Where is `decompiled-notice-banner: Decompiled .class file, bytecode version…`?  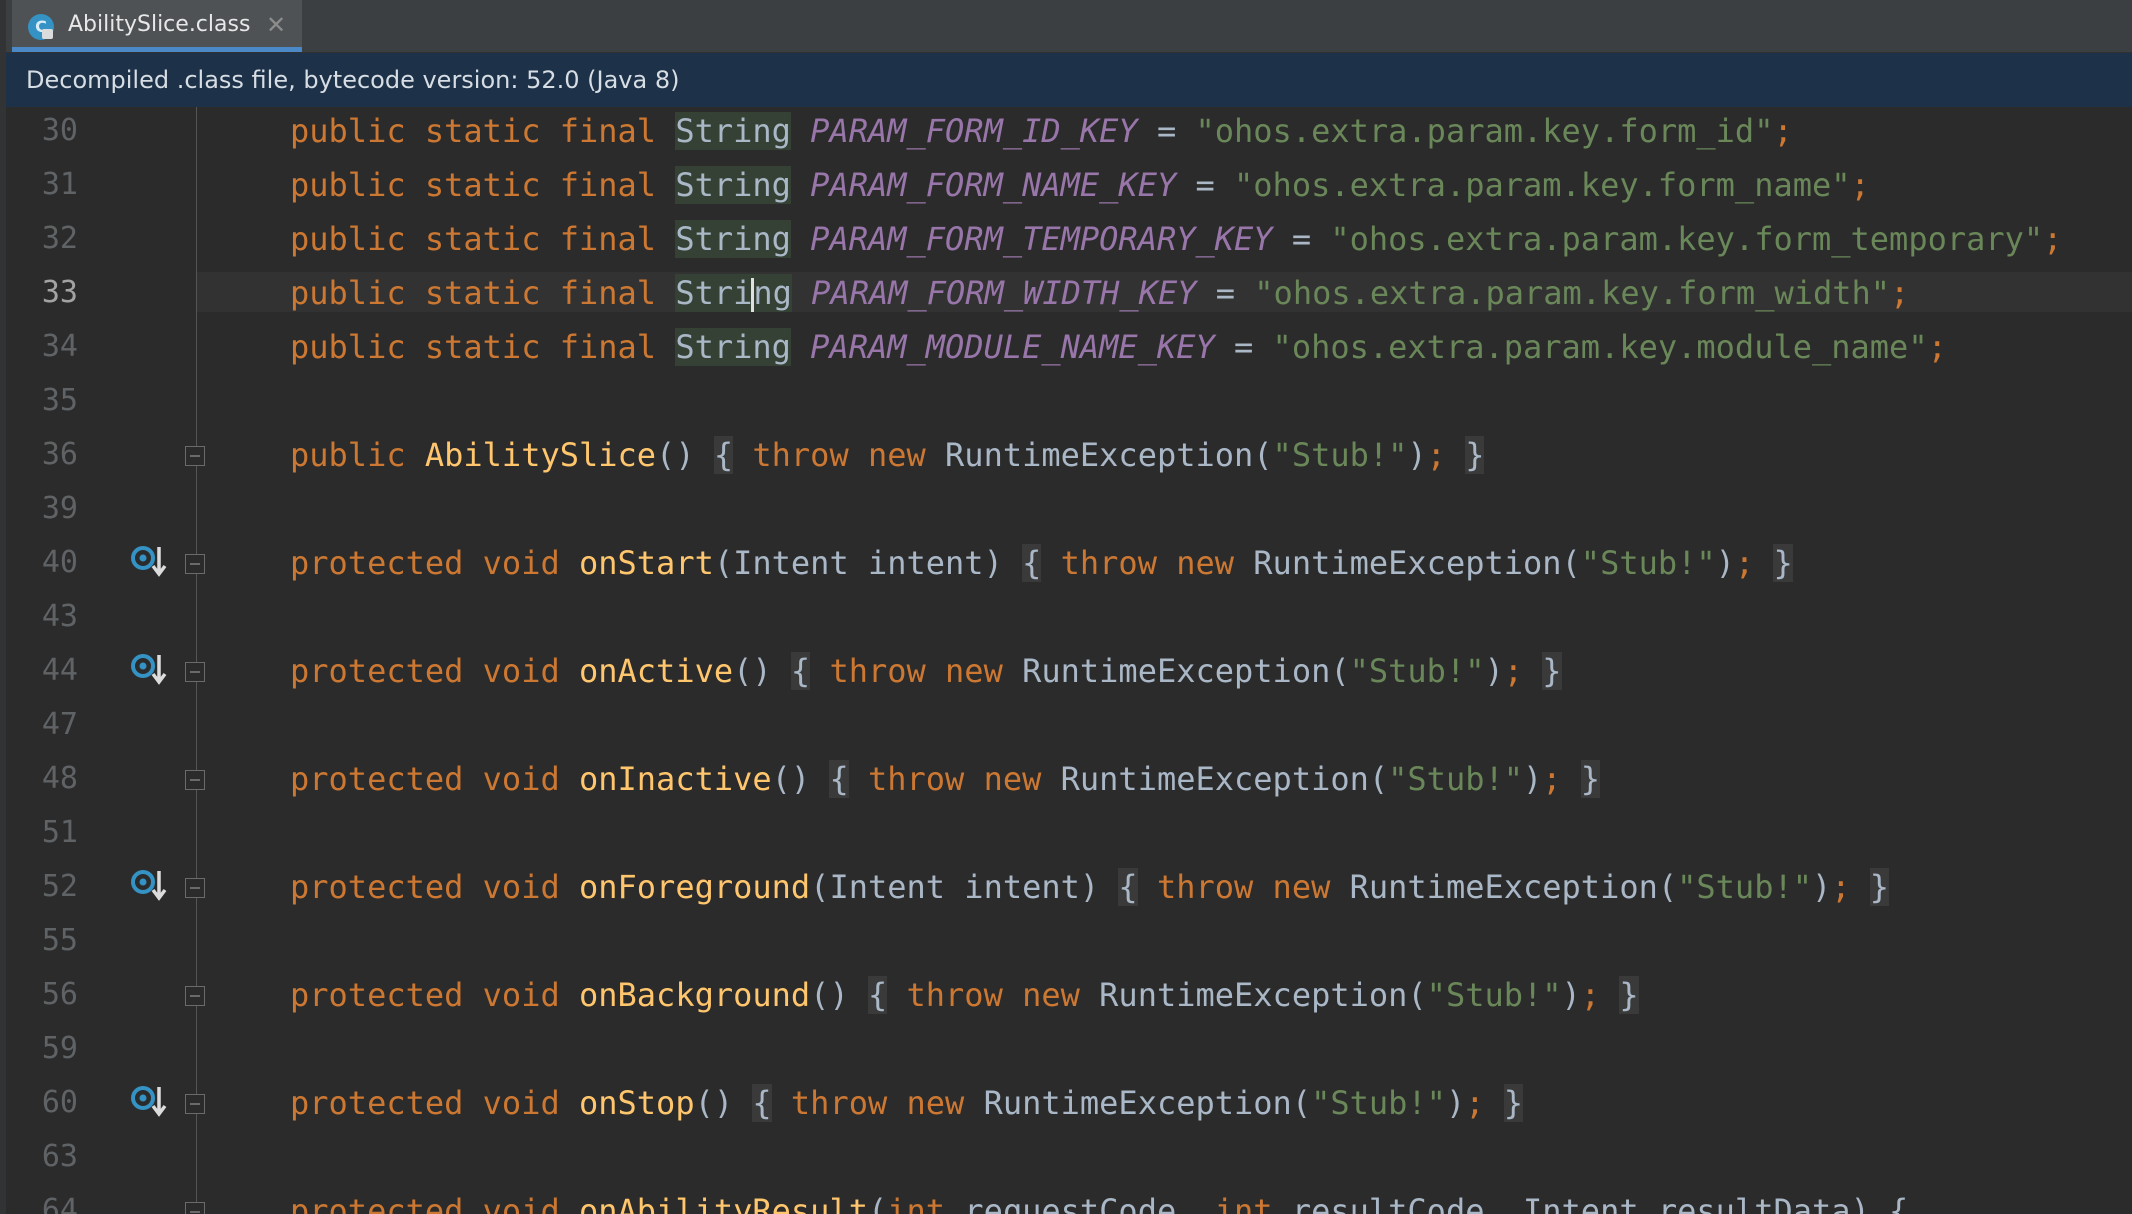
decompiled-notice-banner: Decompiled .class file, bytecode version… is located at coordinates (1069, 80).